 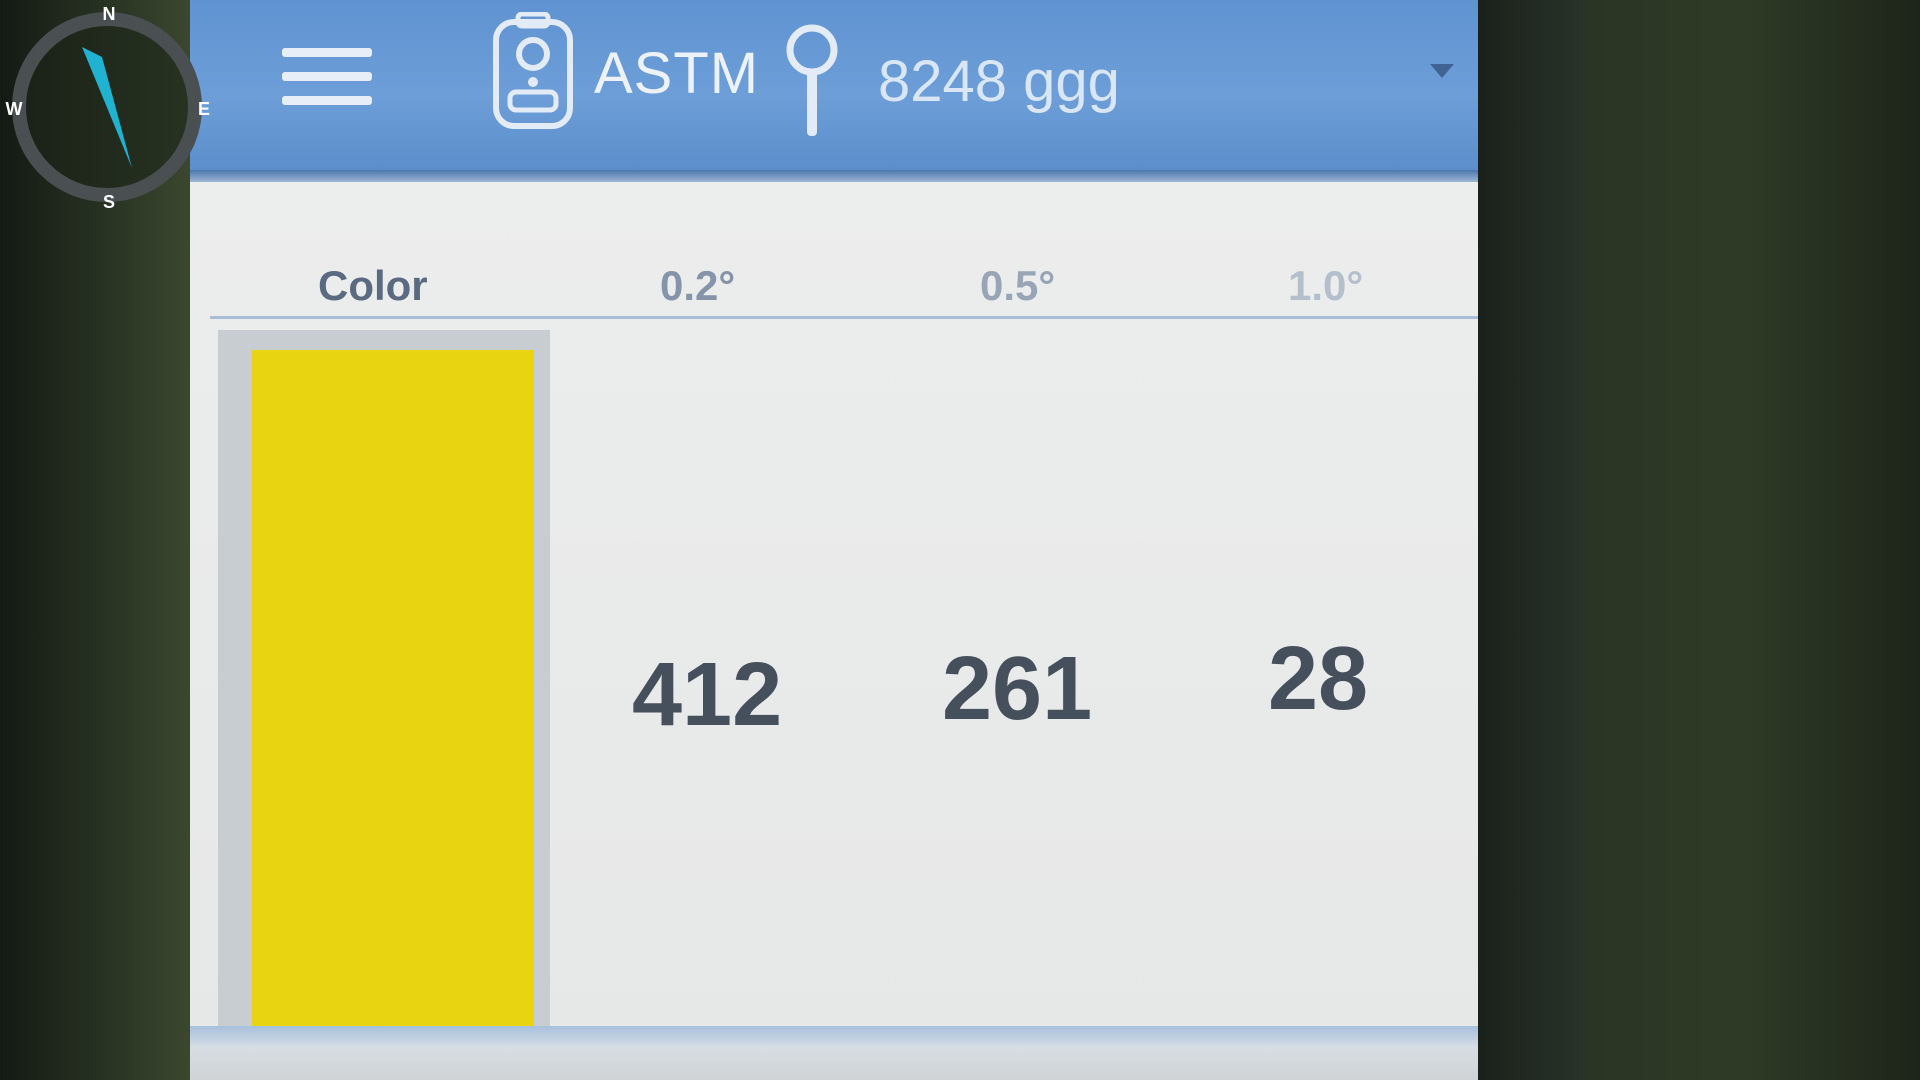 I want to click on device-bezel-edge, so click(x=1531, y=540).